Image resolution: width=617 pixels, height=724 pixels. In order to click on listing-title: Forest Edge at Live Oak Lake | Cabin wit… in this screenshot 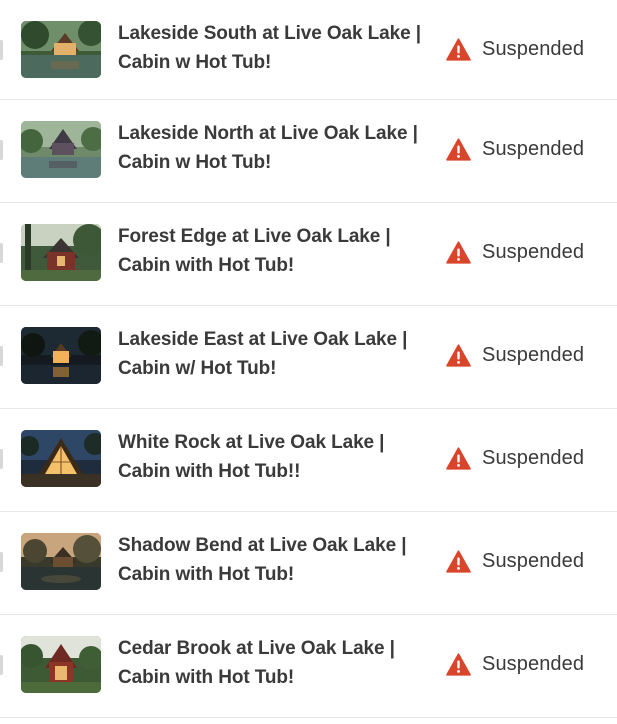, I will do `click(273, 251)`.